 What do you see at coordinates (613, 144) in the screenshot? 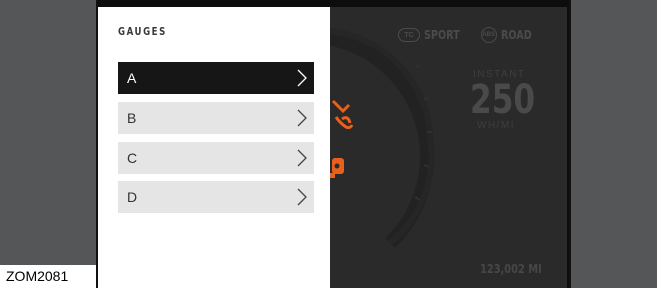
I see `right-bezel` at bounding box center [613, 144].